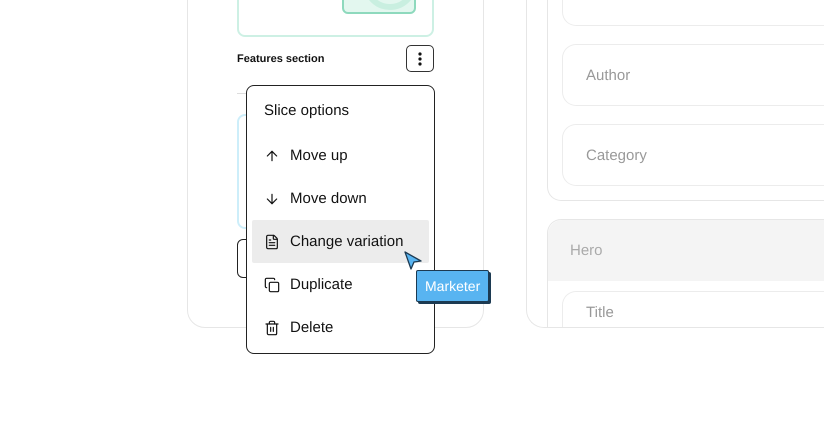 This screenshot has height=421, width=824. I want to click on user-tag: Marketer, so click(453, 286).